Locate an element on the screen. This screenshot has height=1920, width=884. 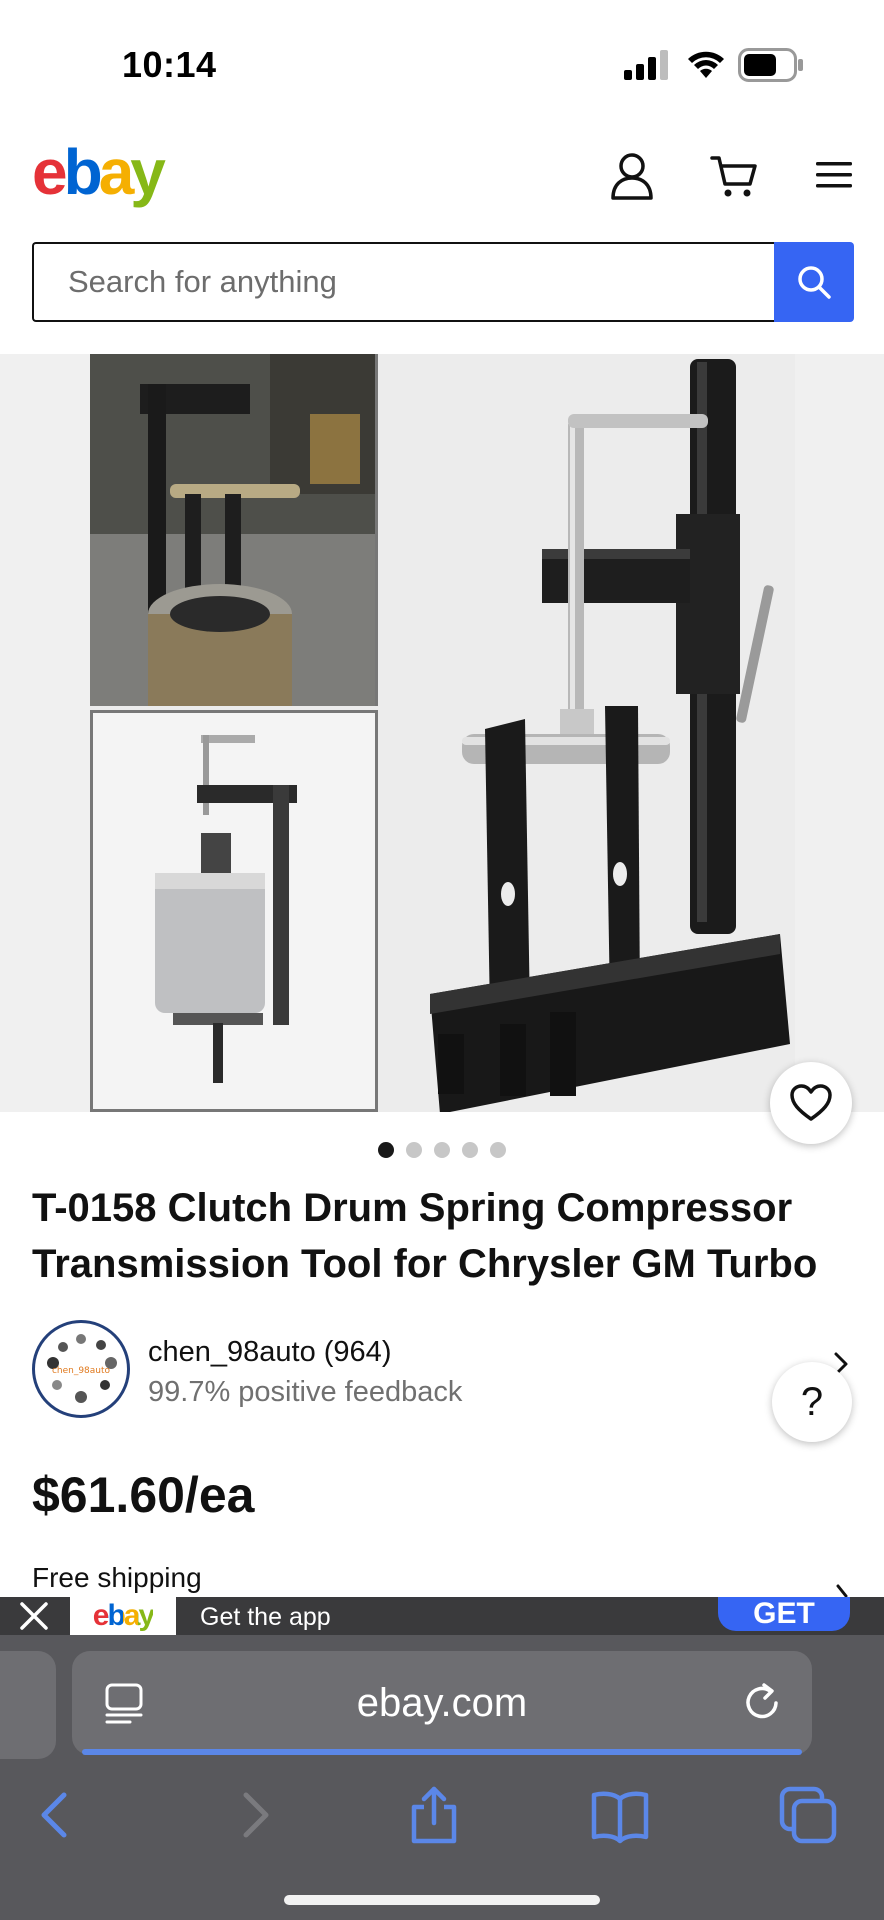
watchlist-button is located at coordinates (811, 1103).